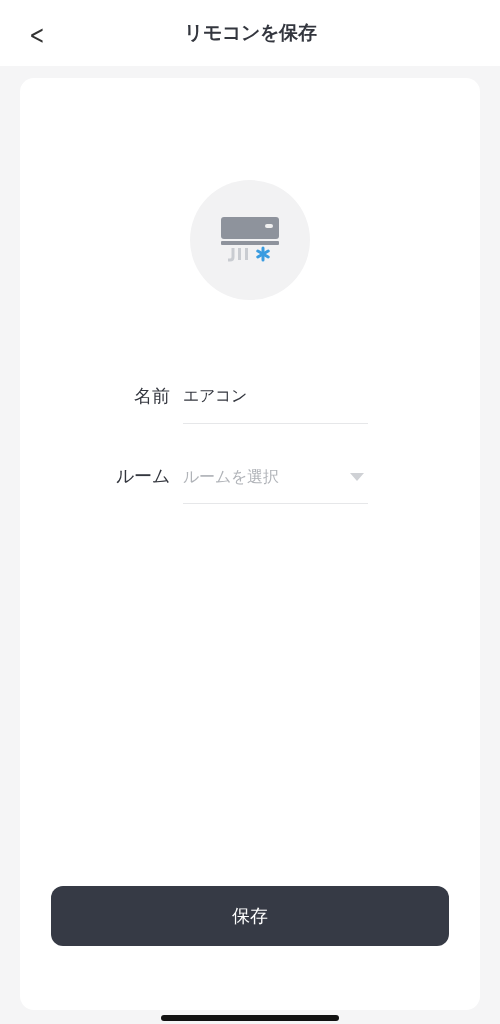  What do you see at coordinates (275, 397) in the screenshot?
I see `name-field: エアコン` at bounding box center [275, 397].